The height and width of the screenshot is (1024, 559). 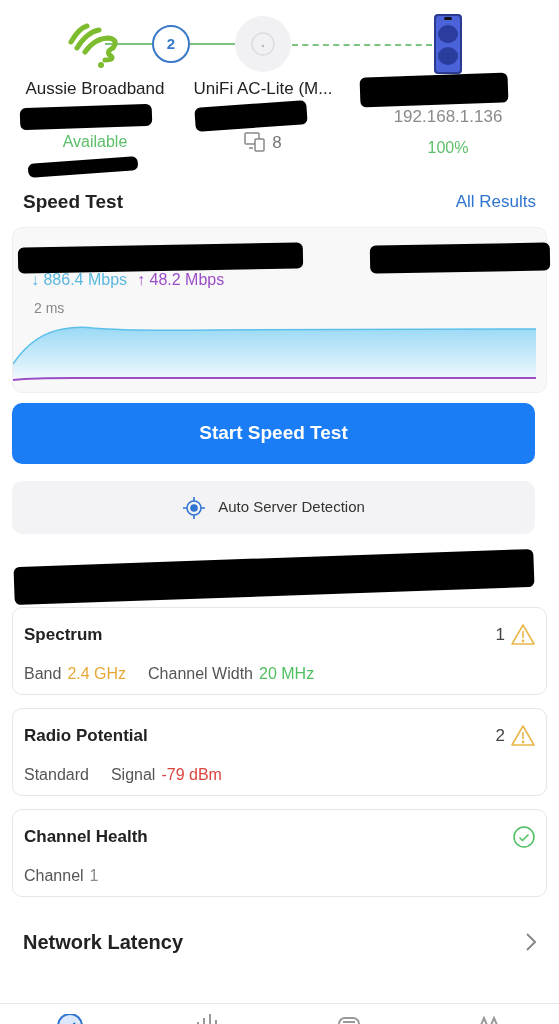 What do you see at coordinates (531, 942) in the screenshot?
I see `chevron-right-icon` at bounding box center [531, 942].